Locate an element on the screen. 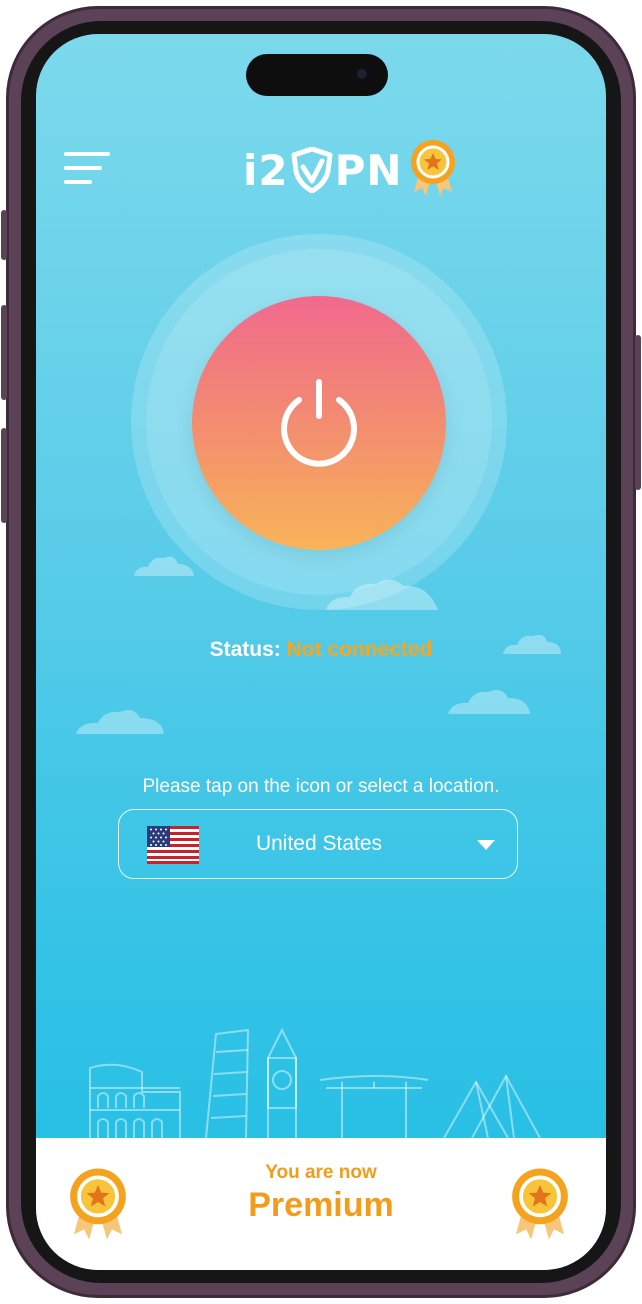 This screenshot has height=1304, width=642. side-button-power is located at coordinates (638, 412).